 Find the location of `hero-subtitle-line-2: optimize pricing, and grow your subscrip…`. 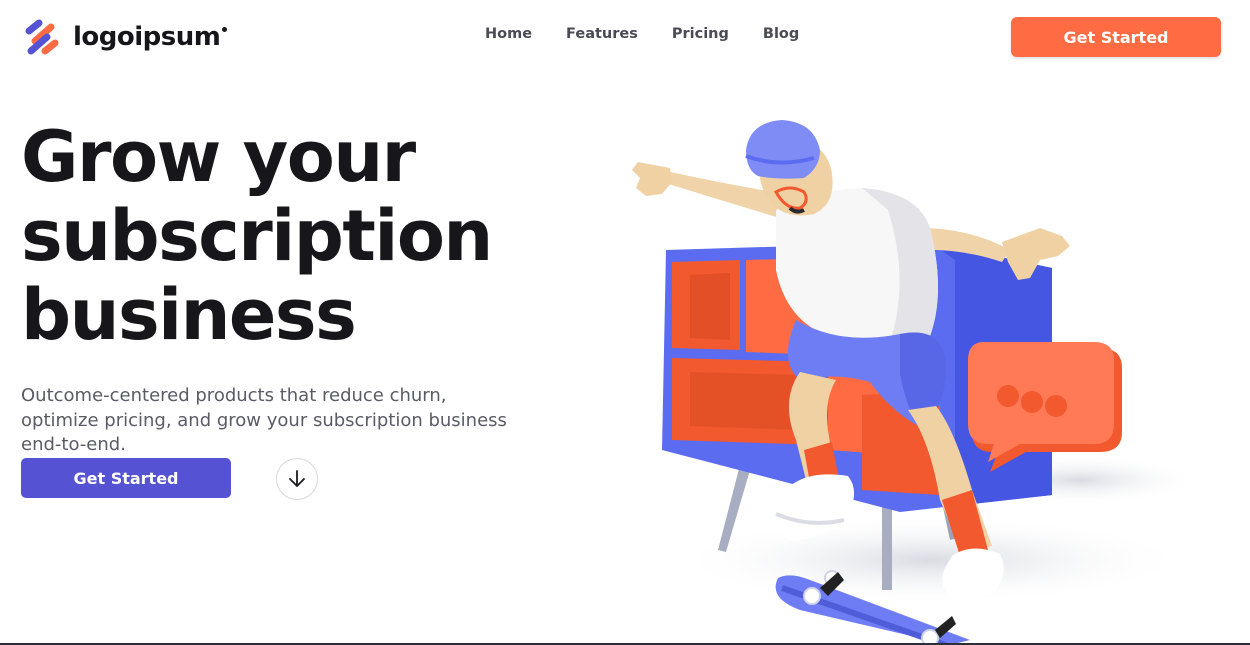

hero-subtitle-line-2: optimize pricing, and grow your subscrip… is located at coordinates (264, 420).